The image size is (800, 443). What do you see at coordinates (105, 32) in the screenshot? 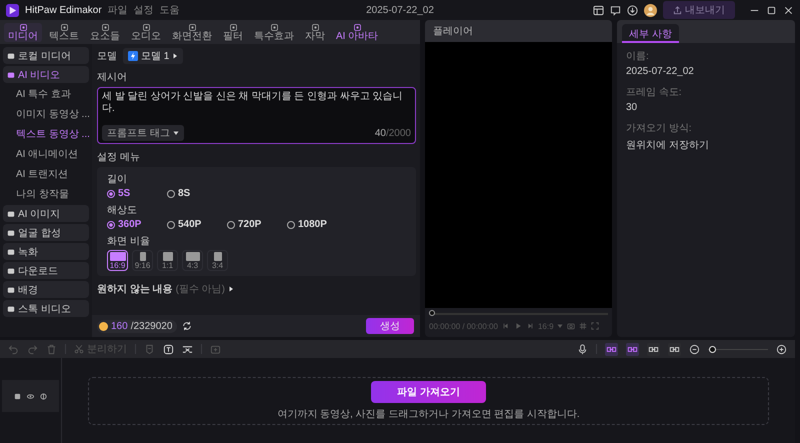
I see `toolbar-tab: 요소들` at bounding box center [105, 32].